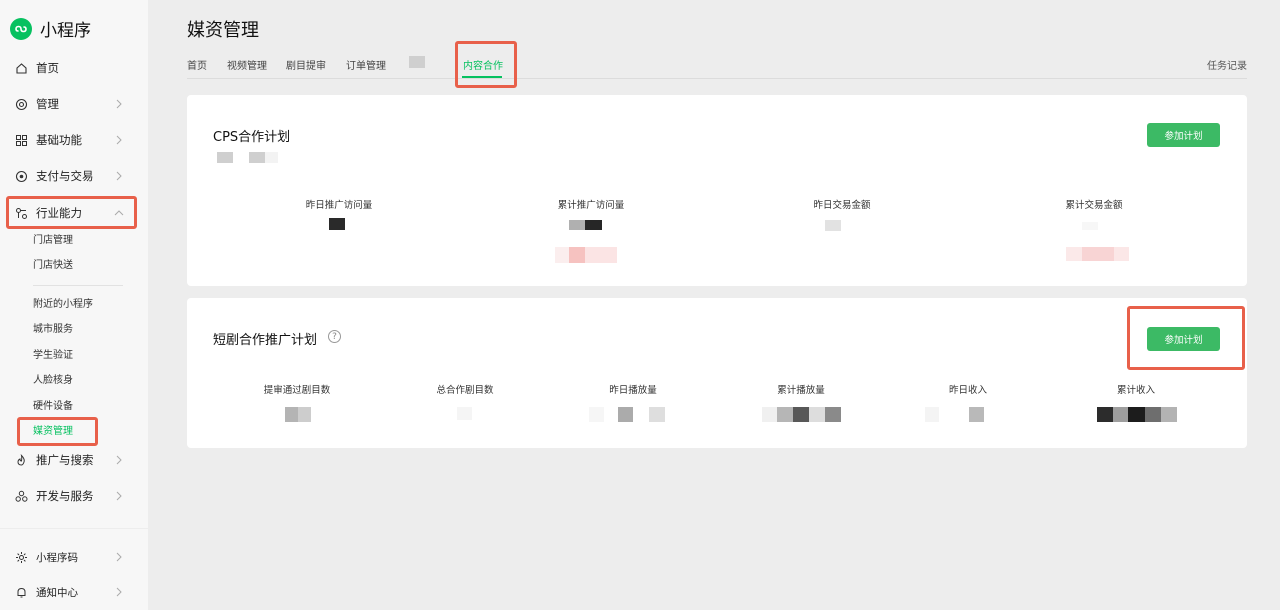  What do you see at coordinates (53, 330) in the screenshot?
I see `sub-item-city-services: 城市服务` at bounding box center [53, 330].